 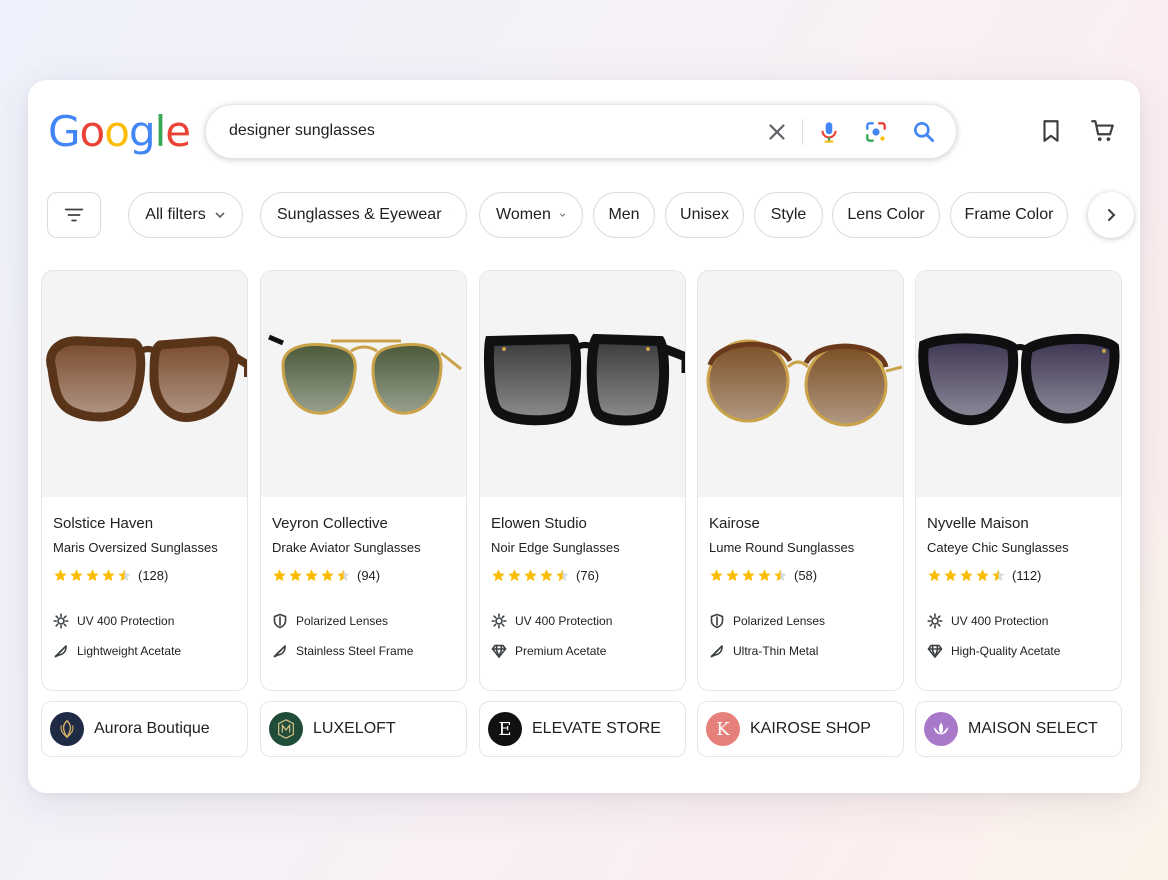 What do you see at coordinates (886, 215) in the screenshot?
I see `chip-lens-color: Lens Color` at bounding box center [886, 215].